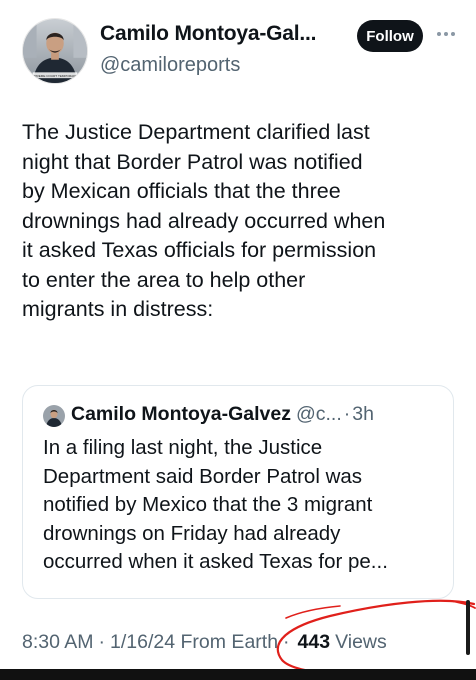 This screenshot has height=680, width=476. I want to click on quote-timestamp: 3h, so click(363, 414).